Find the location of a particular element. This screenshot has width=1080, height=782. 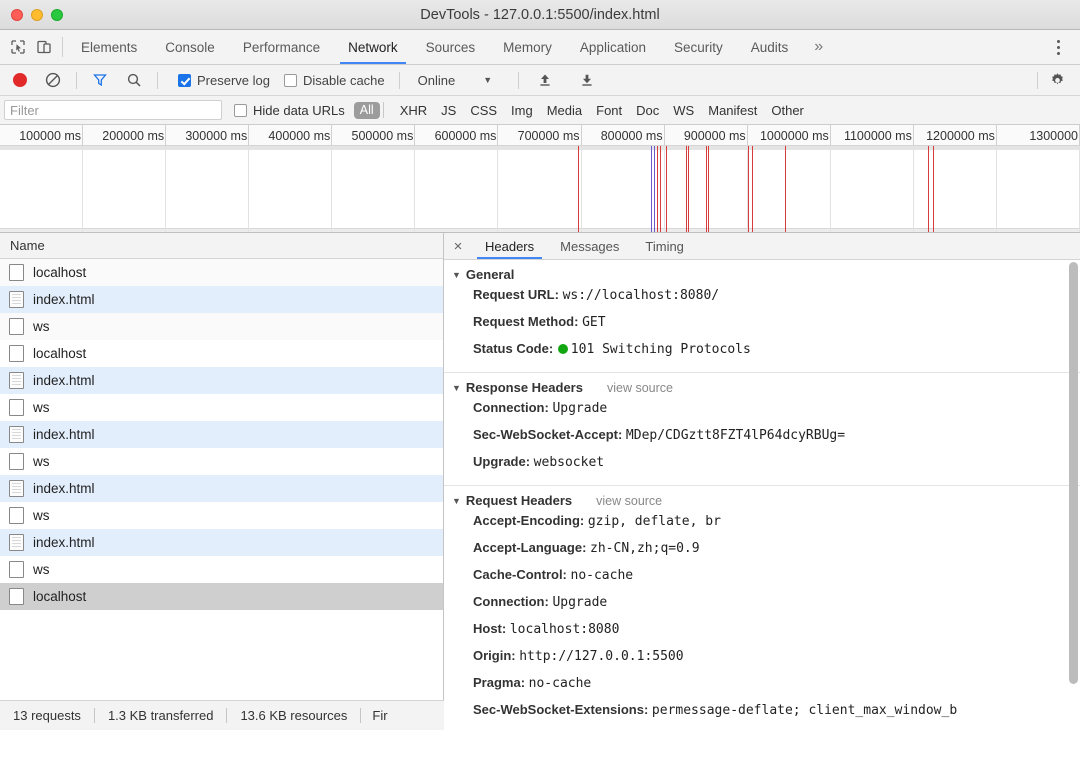

filter-type-other: Other is located at coordinates (787, 110).